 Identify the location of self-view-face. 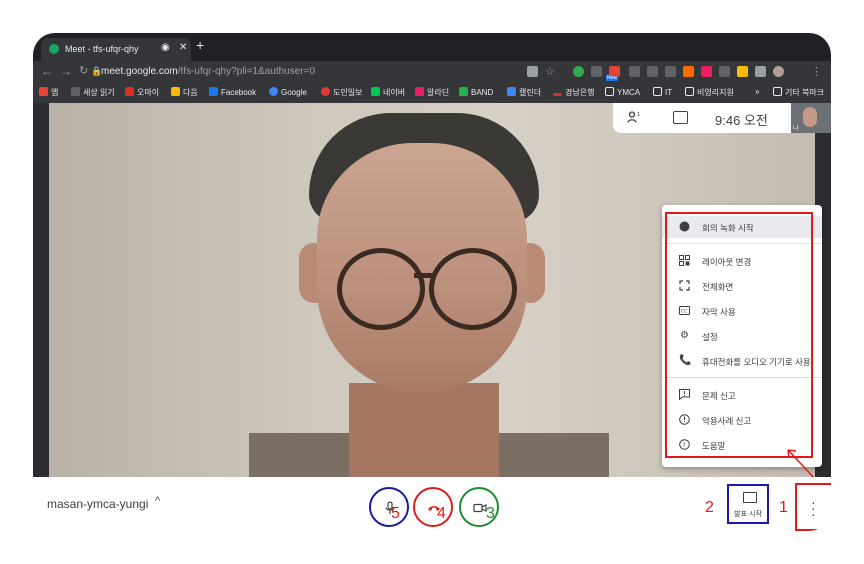
(810, 117).